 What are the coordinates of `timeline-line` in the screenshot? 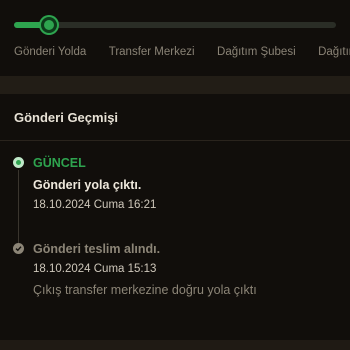 It's located at (18, 208).